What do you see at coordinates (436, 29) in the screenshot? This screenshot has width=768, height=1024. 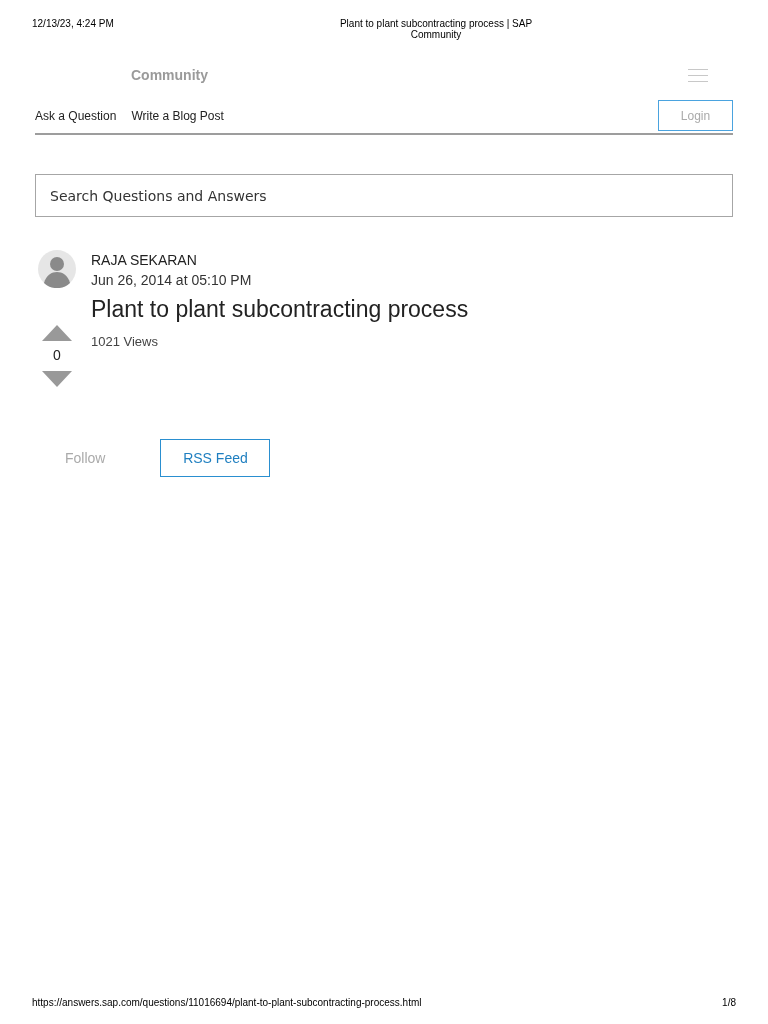 I see `print-page-title: Plant to plant subcontracting process | SAP Community` at bounding box center [436, 29].